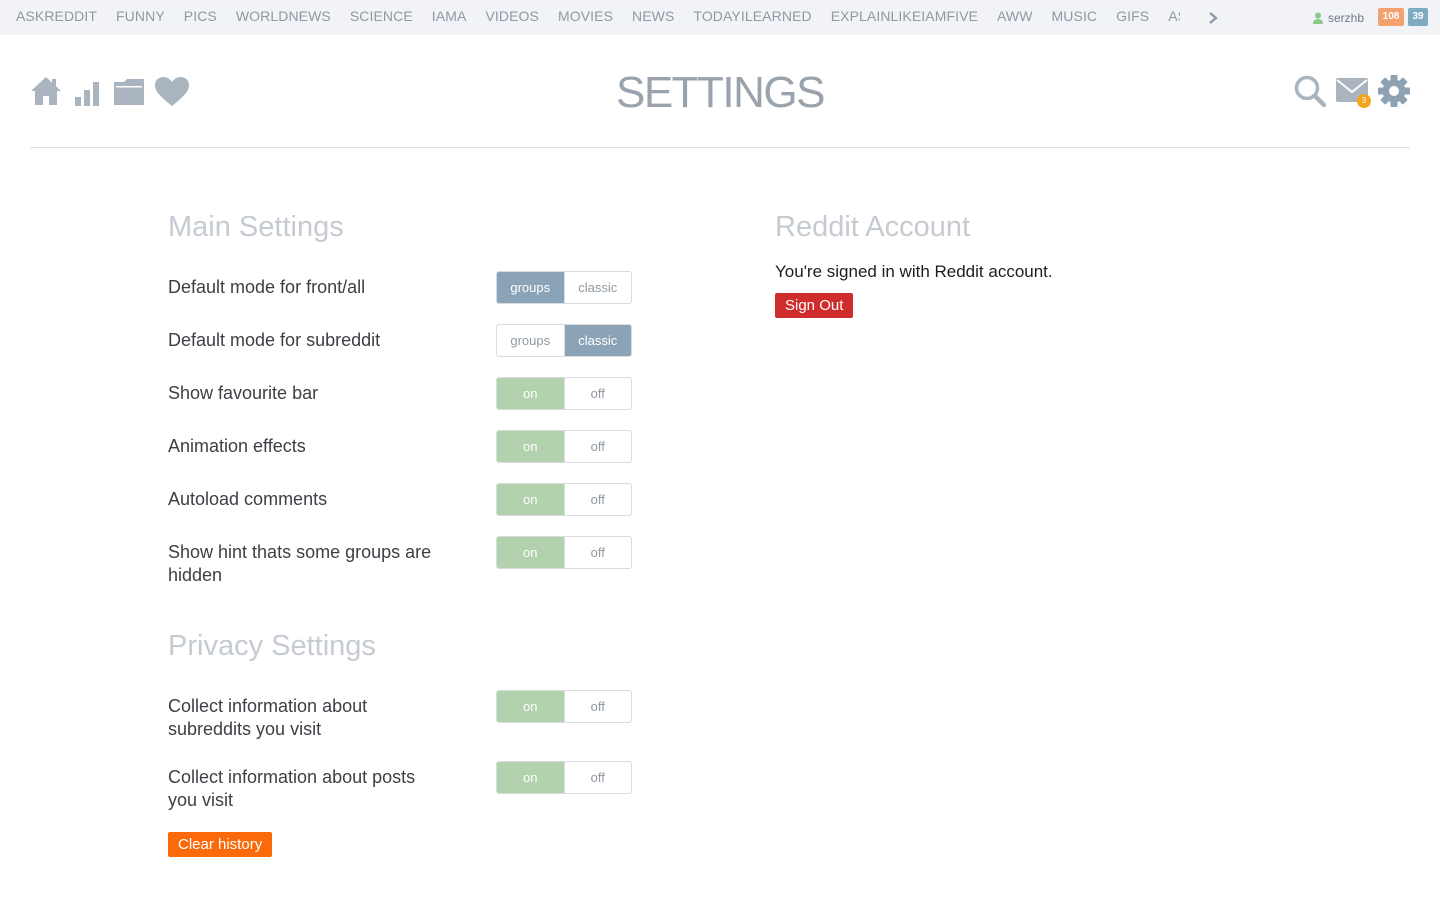  Describe the element at coordinates (274, 340) in the screenshot. I see `setting-label: Default mode for subreddit` at that location.